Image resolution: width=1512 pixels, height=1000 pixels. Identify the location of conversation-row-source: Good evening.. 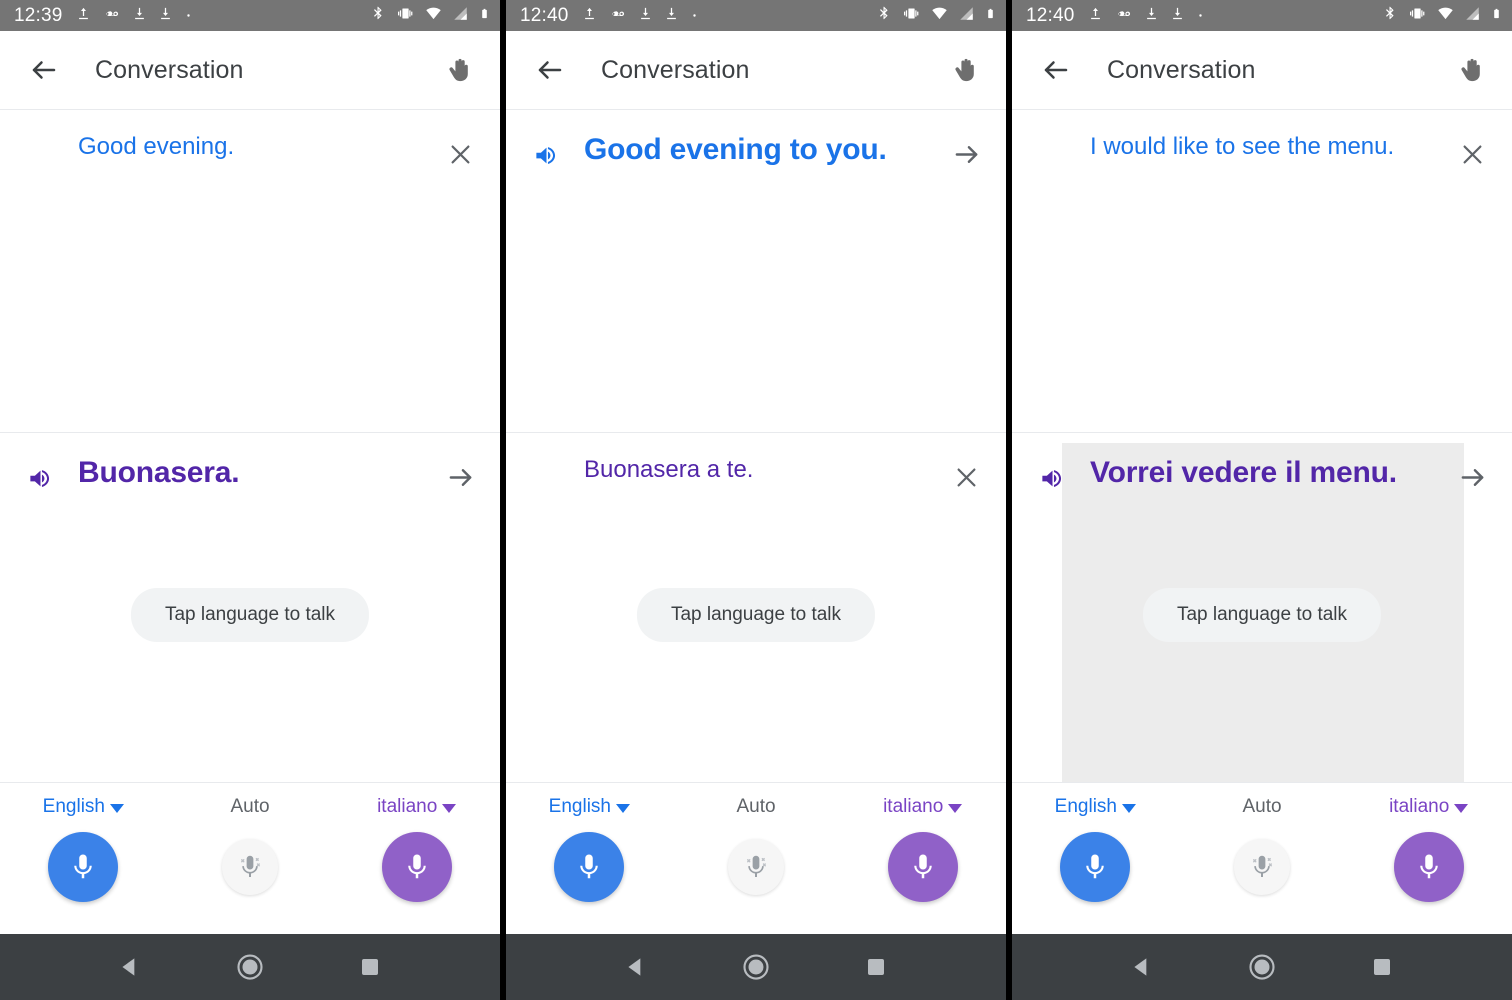
(250, 271).